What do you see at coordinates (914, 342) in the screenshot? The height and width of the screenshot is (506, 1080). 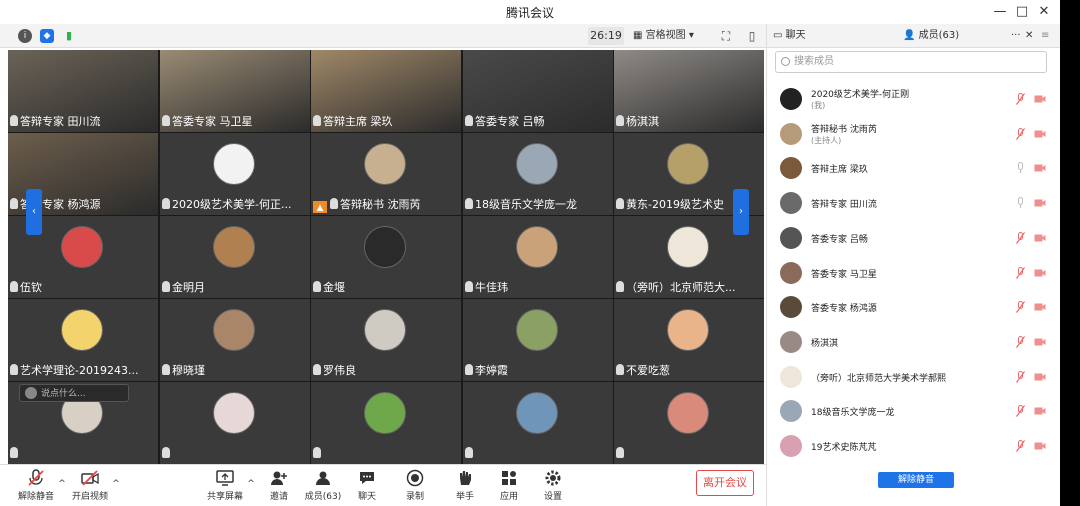 I see `member-row: 杨淇淇` at bounding box center [914, 342].